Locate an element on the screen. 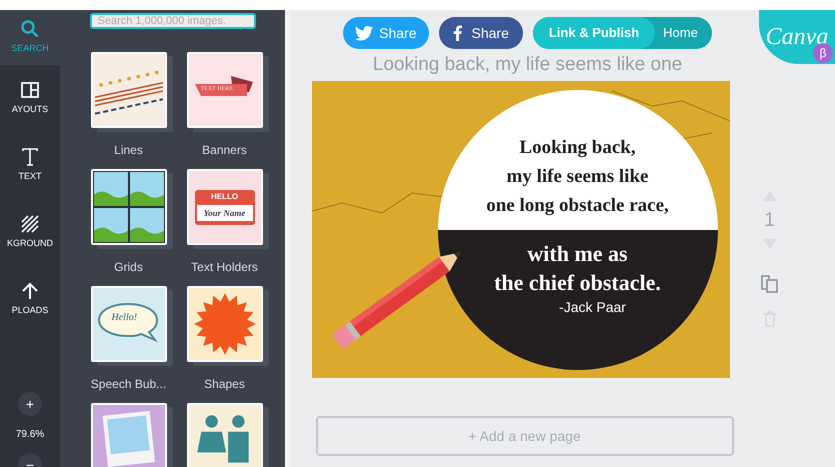 The width and height of the screenshot is (835, 467). layout-icon is located at coordinates (30, 90).